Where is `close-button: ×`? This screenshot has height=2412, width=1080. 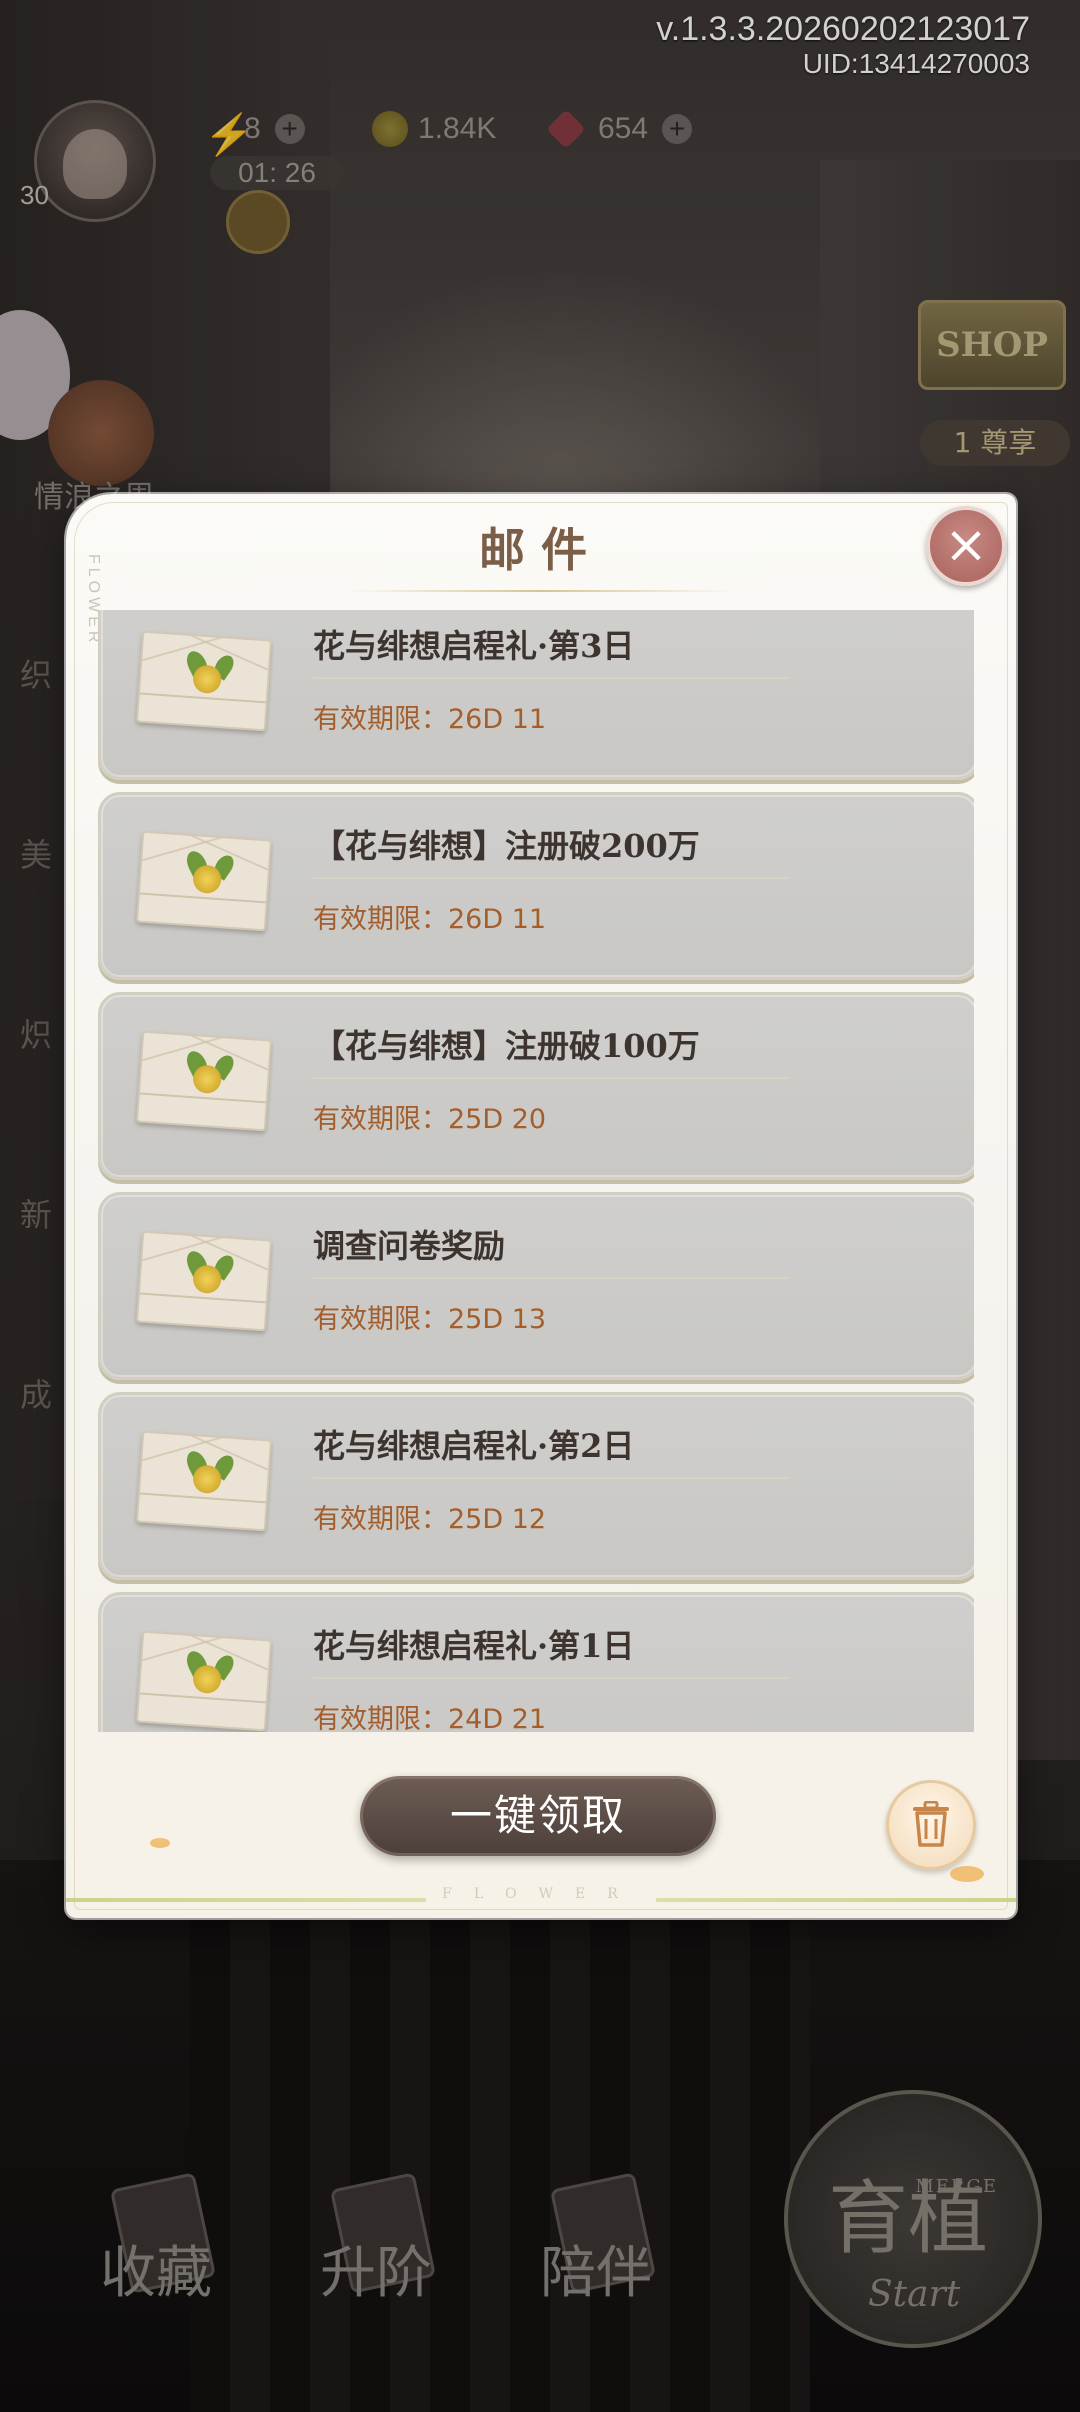
close-button: × is located at coordinates (966, 546).